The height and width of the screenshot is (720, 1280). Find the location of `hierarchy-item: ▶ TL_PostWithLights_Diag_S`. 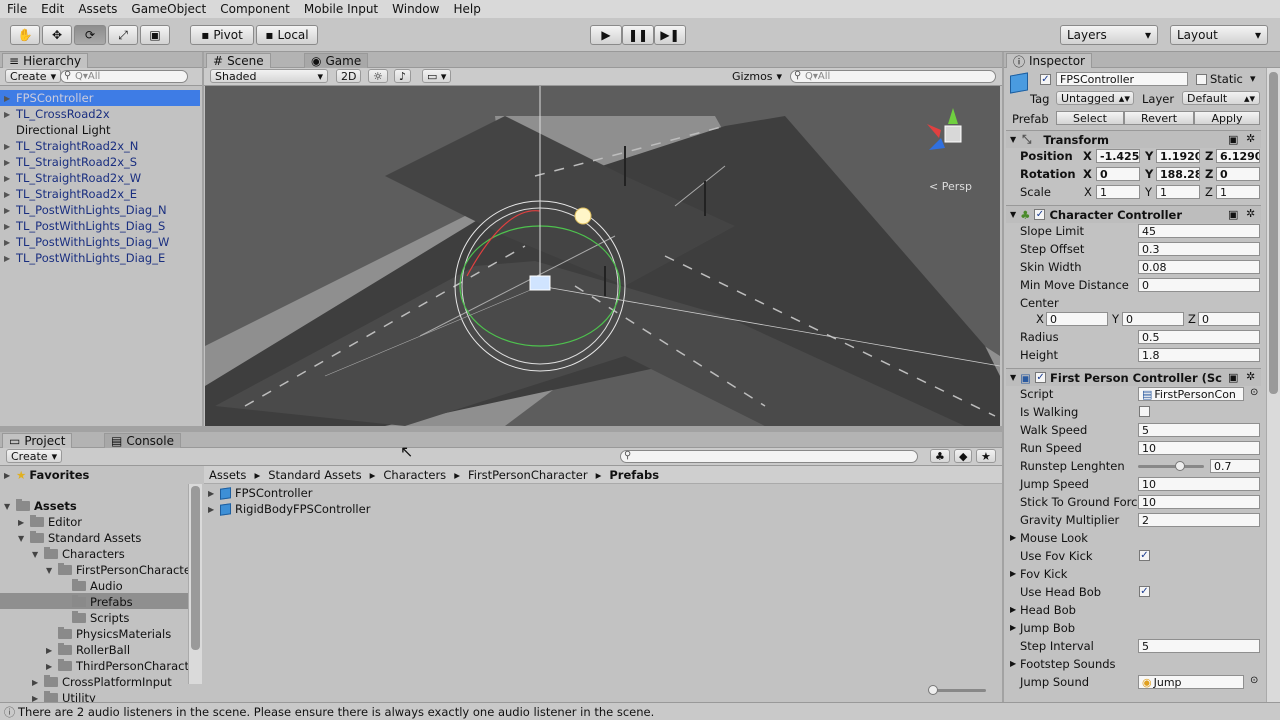

hierarchy-item: ▶ TL_PostWithLights_Diag_S is located at coordinates (100, 226).